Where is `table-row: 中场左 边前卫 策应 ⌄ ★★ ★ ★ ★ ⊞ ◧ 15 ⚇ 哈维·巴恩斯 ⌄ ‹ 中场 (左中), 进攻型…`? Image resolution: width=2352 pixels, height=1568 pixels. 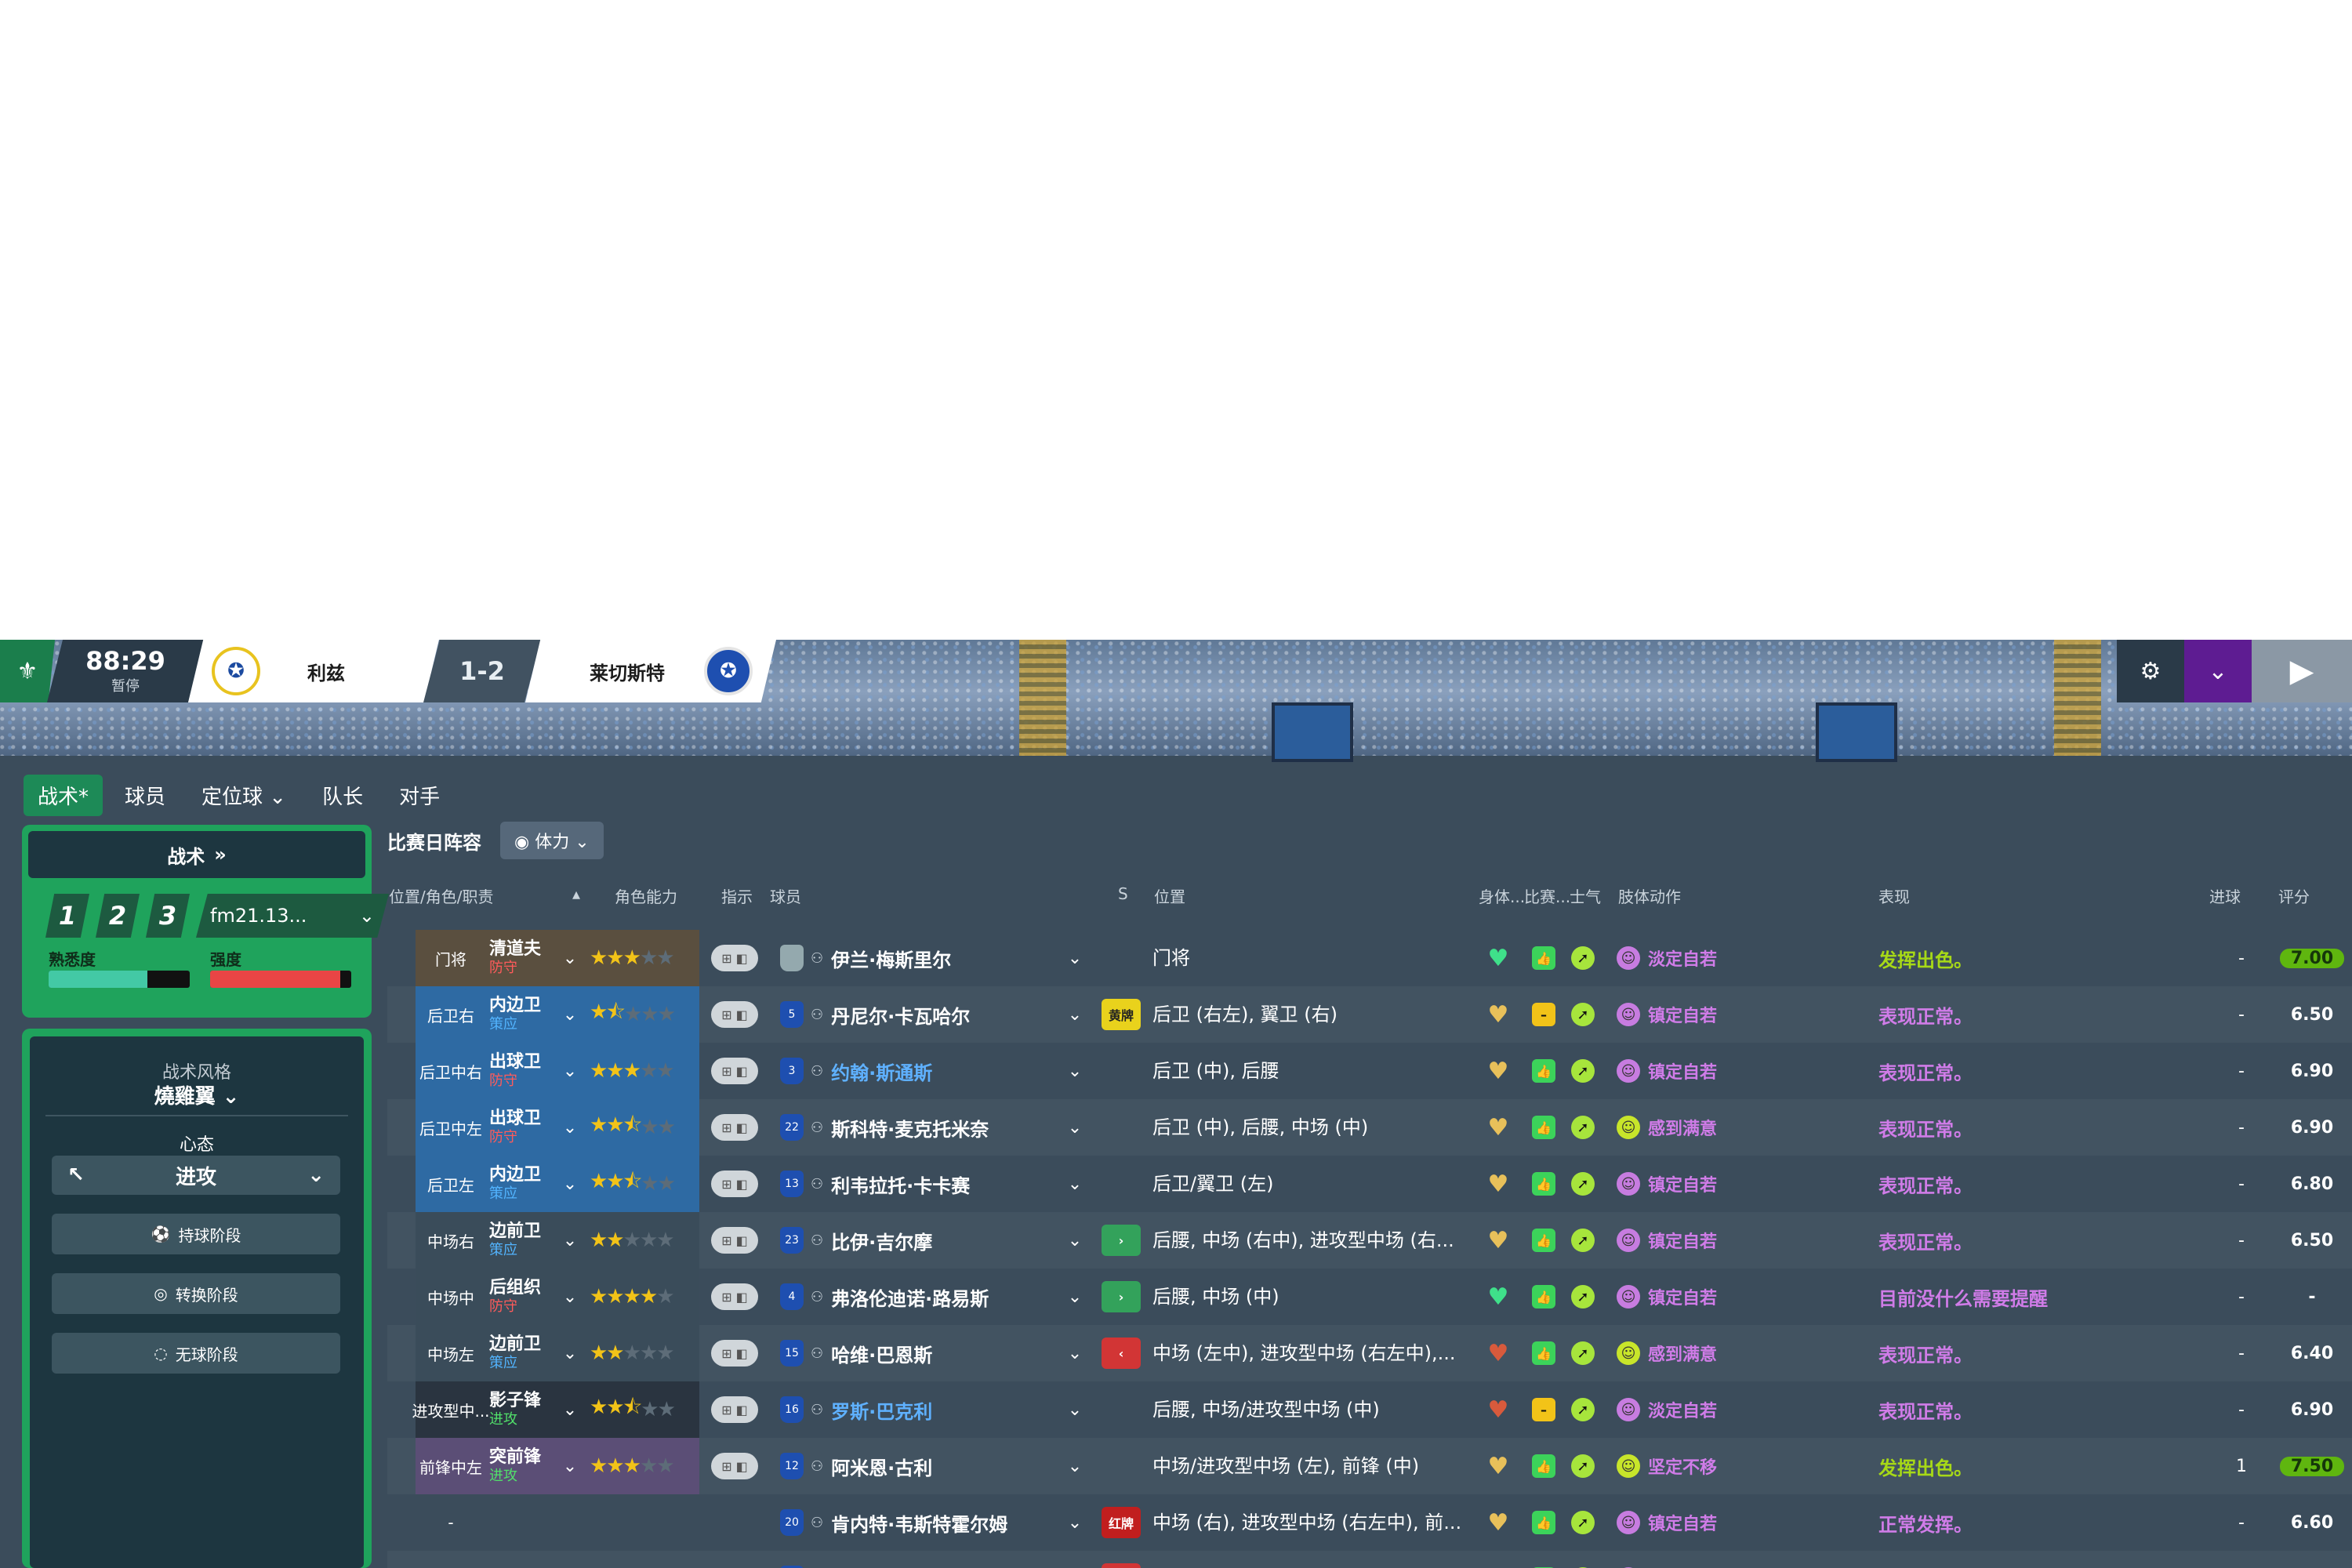
table-row: 中场左 边前卫 策应 ⌄ ★★ ★ ★ ★ ⊞ ◧ 15 ⚇ 哈维·巴恩斯 ⌄ ‹ 中场 (左中), 进攻型… is located at coordinates (1369, 1353).